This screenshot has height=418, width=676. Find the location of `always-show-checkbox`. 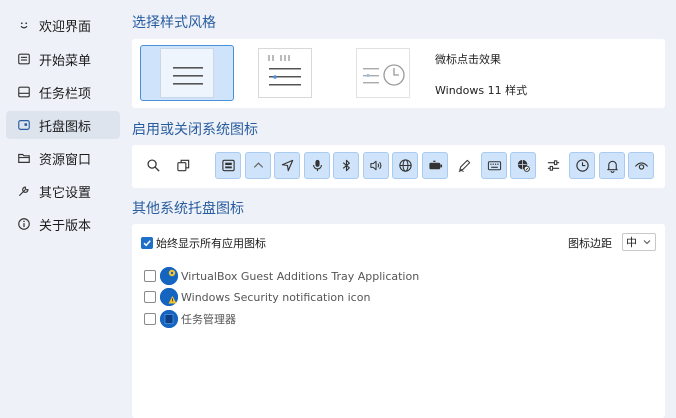

always-show-checkbox is located at coordinates (147, 243).